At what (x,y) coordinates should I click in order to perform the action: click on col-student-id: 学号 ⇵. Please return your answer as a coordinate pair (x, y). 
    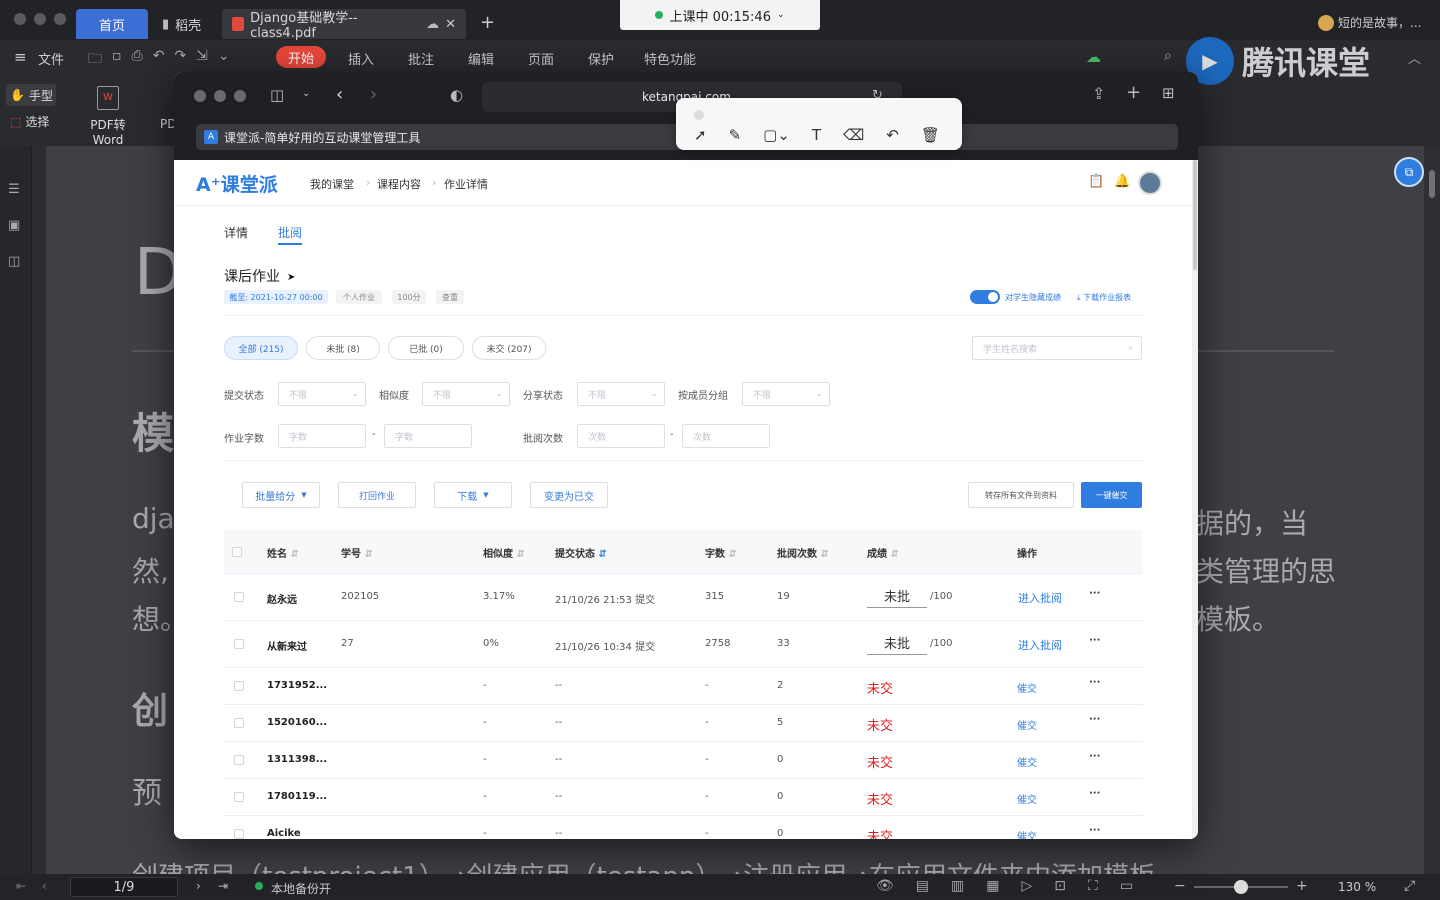
    Looking at the image, I should click on (357, 552).